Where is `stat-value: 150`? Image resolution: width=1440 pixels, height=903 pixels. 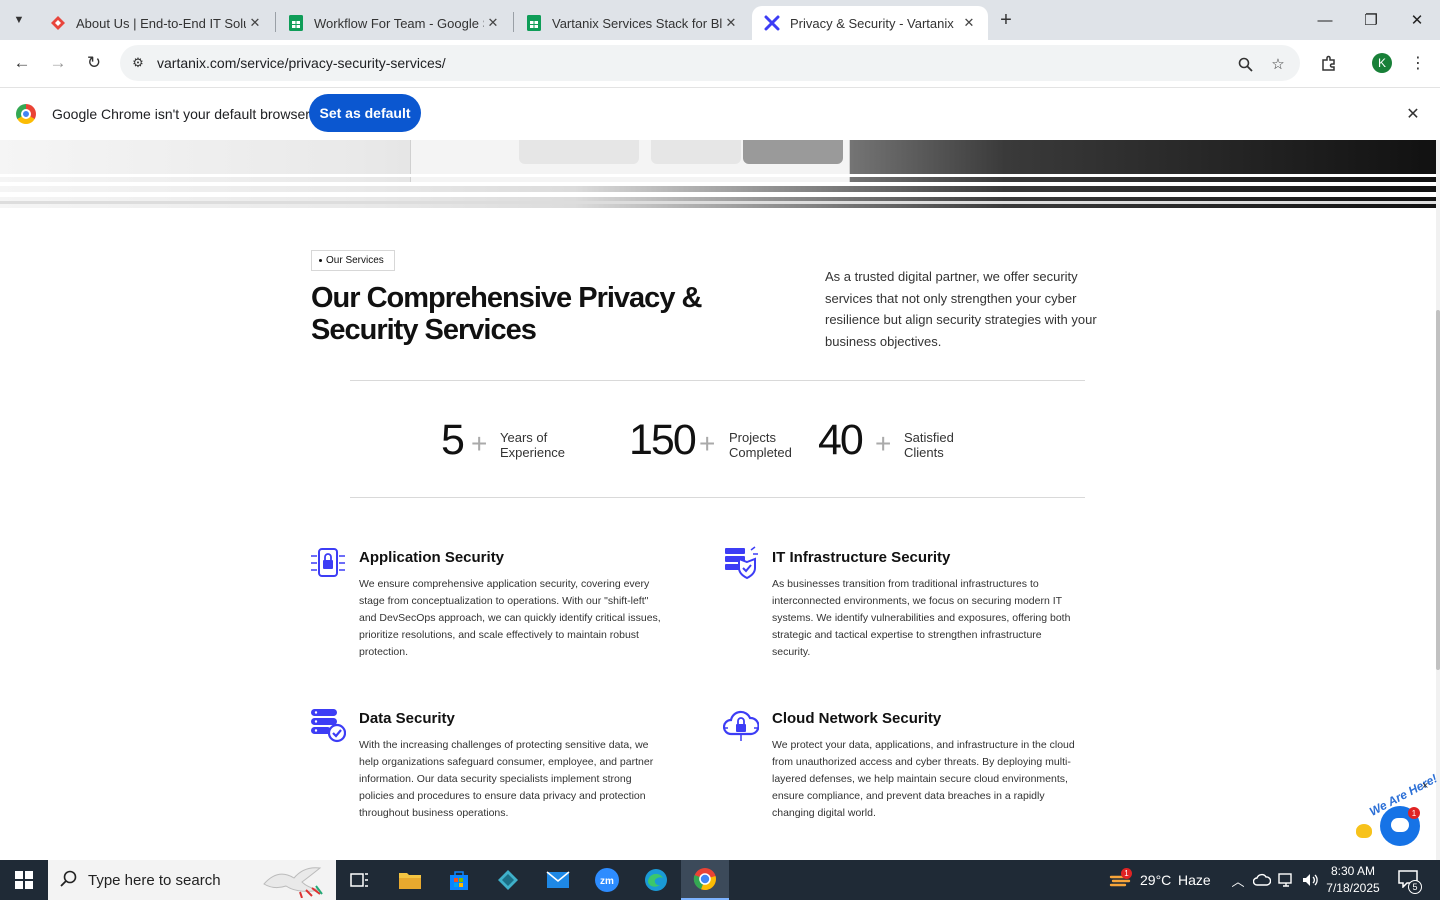 stat-value: 150 is located at coordinates (663, 440).